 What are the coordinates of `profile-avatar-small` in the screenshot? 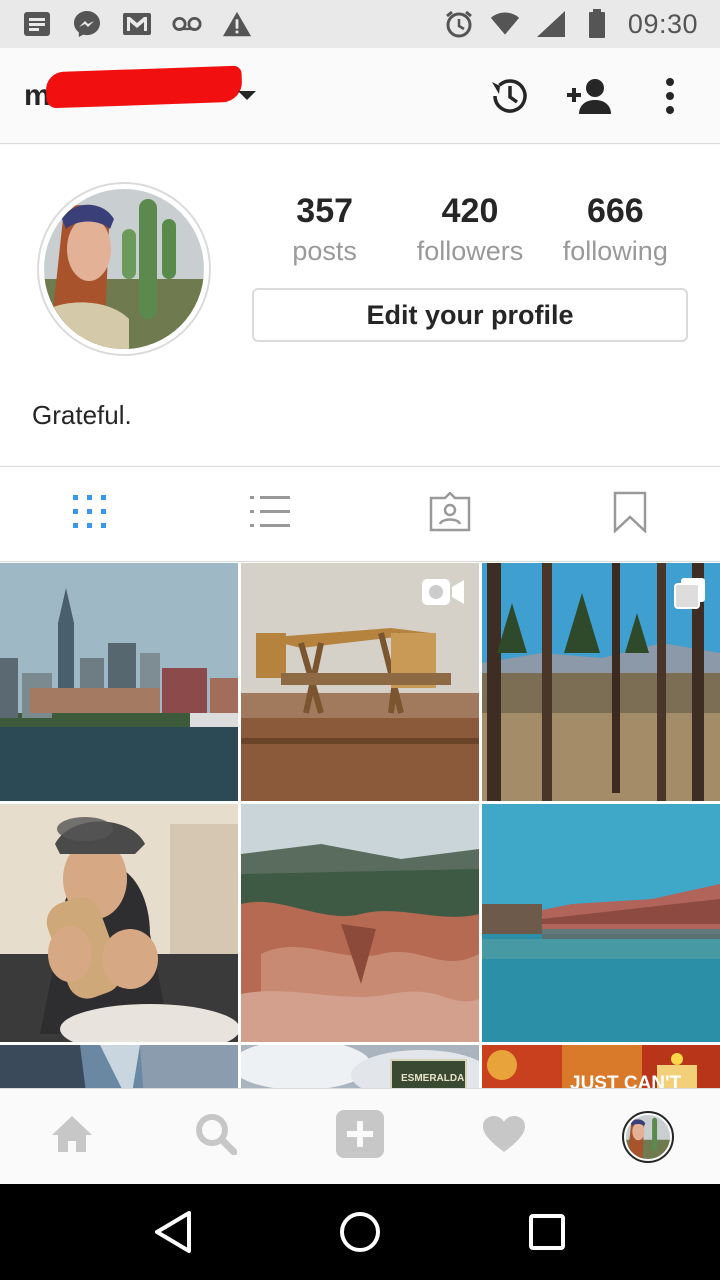 It's located at (648, 1136).